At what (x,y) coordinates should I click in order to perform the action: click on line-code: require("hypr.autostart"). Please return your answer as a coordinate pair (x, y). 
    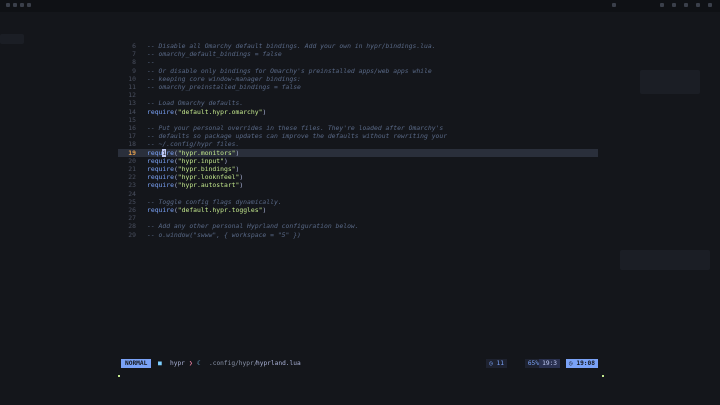
    Looking at the image, I should click on (195, 185).